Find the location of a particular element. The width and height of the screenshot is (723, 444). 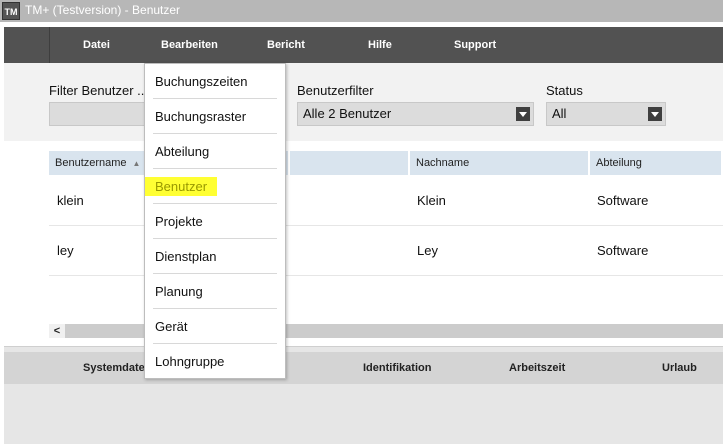

menu-item-label: Projekte is located at coordinates (179, 221).